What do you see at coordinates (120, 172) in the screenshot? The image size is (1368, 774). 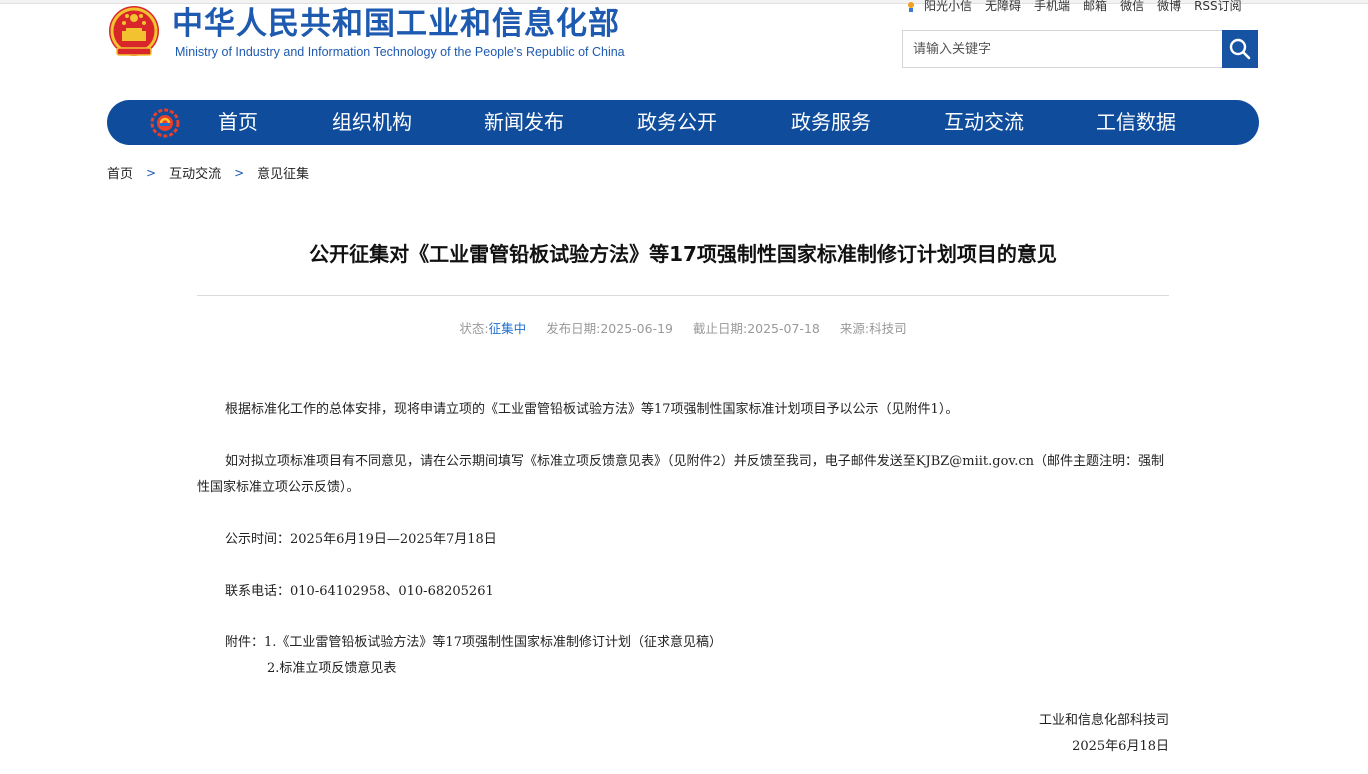 I see `breadcrumb-home: 首页` at bounding box center [120, 172].